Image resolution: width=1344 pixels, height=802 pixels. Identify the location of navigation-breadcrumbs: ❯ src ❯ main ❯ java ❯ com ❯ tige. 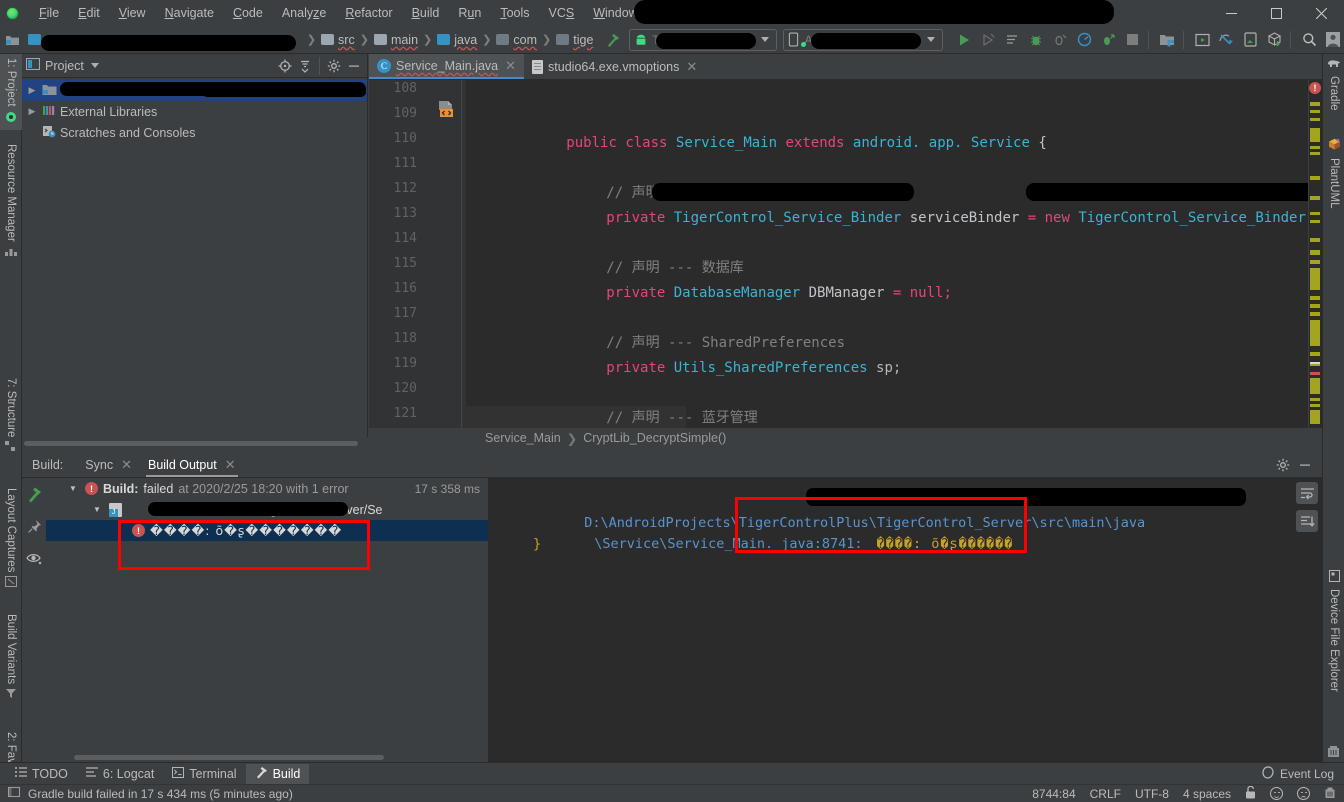
(311, 41).